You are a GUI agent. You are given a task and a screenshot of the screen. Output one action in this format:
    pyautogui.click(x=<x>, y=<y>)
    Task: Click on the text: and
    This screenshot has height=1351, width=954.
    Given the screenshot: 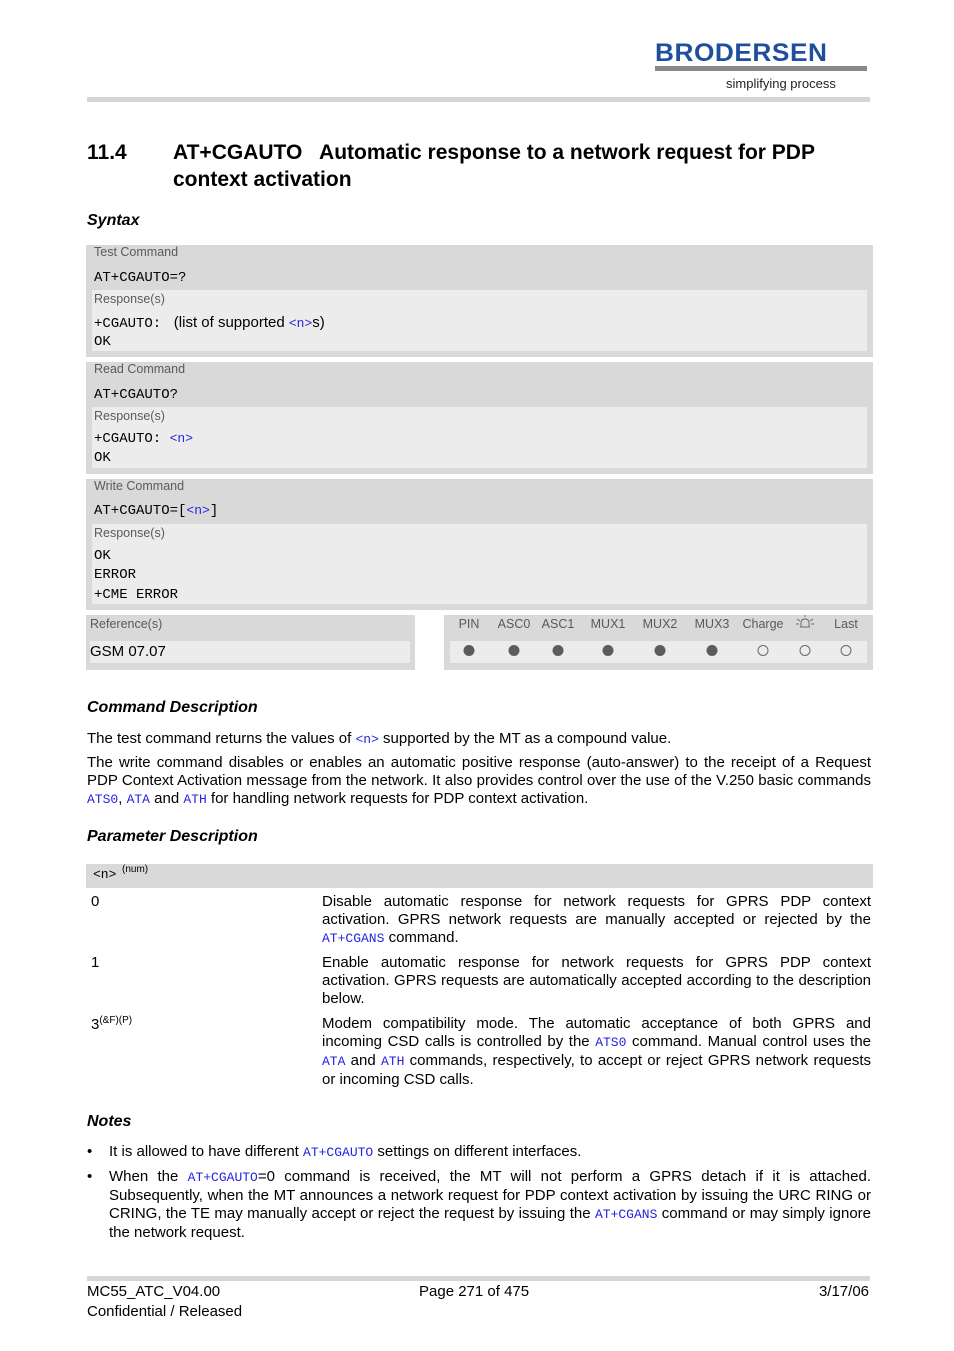 What is the action you would take?
    pyautogui.click(x=166, y=798)
    